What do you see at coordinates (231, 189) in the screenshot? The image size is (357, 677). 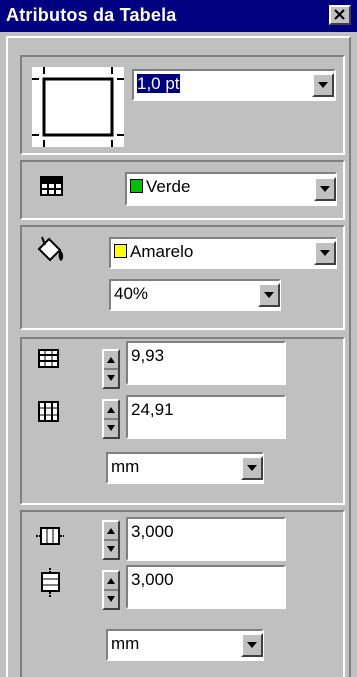 I see `grid-color-select: Verde` at bounding box center [231, 189].